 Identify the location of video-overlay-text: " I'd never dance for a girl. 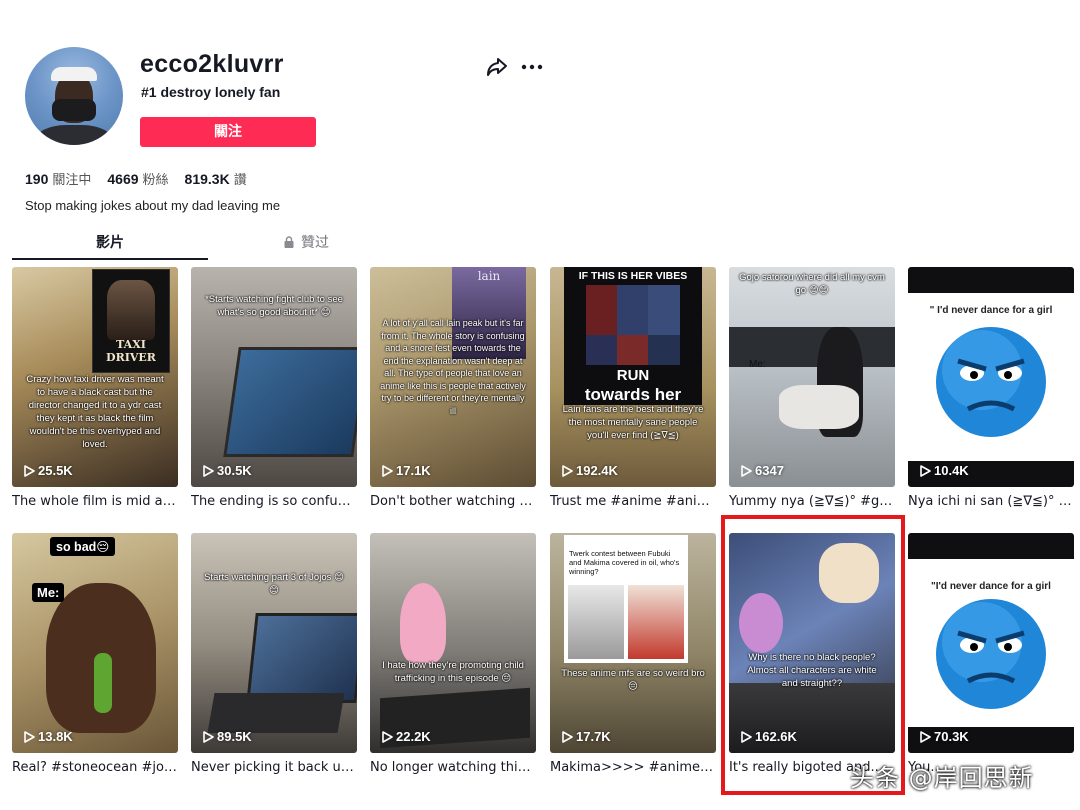
(991, 310).